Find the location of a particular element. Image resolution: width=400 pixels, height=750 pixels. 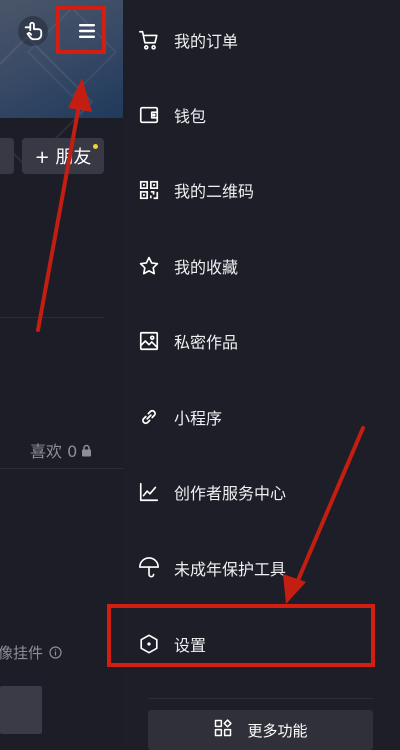

menu-item-label: 小程序 is located at coordinates (198, 418).